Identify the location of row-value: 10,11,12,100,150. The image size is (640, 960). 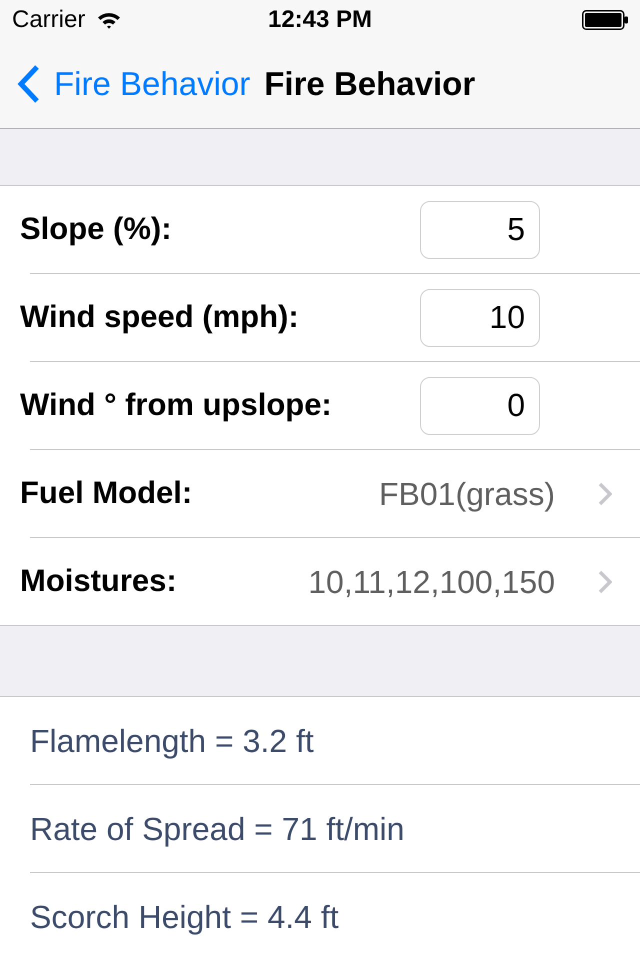
(431, 582).